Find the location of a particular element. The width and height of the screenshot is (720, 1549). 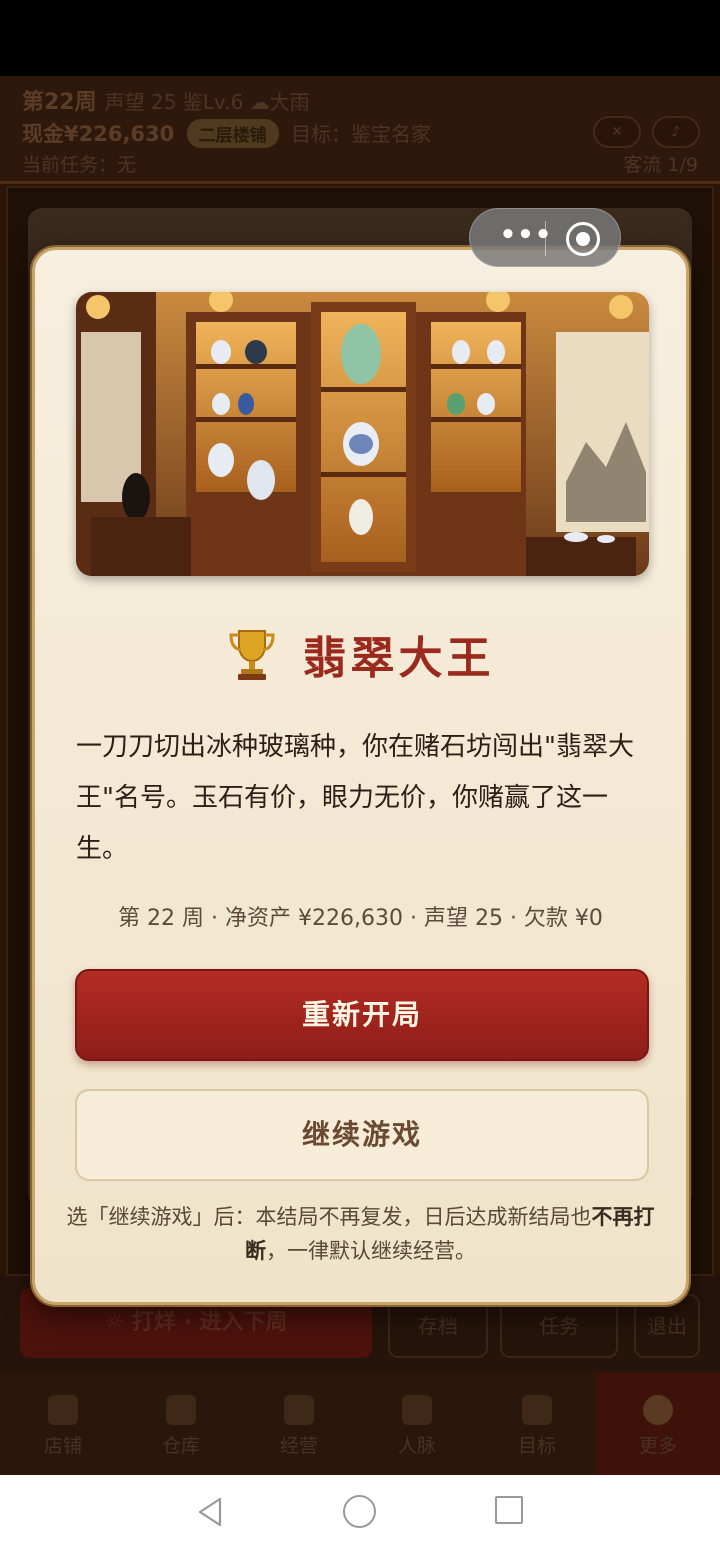

tab-business: 经营 is located at coordinates (299, 1424).